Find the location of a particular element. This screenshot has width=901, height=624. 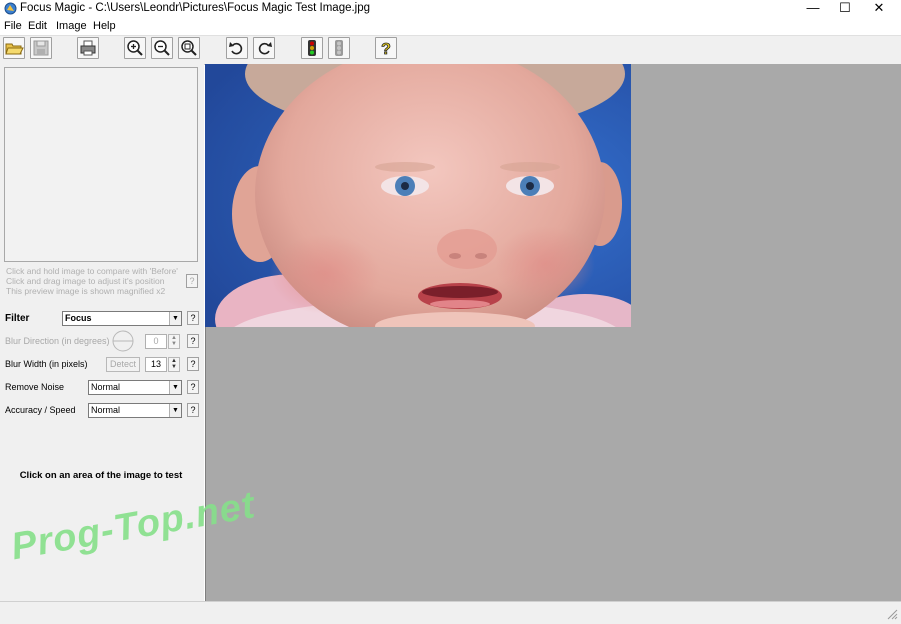

rotate-left-icon is located at coordinates (237, 48).